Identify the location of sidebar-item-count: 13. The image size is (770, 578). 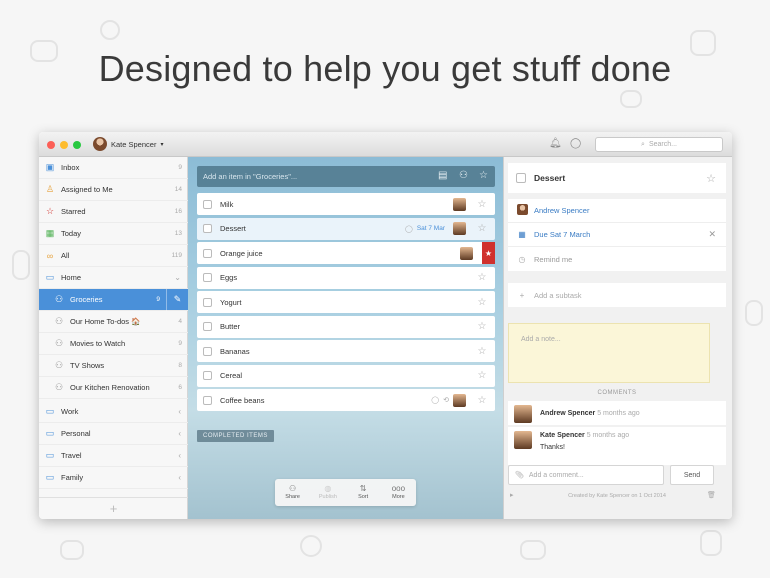
(178, 233).